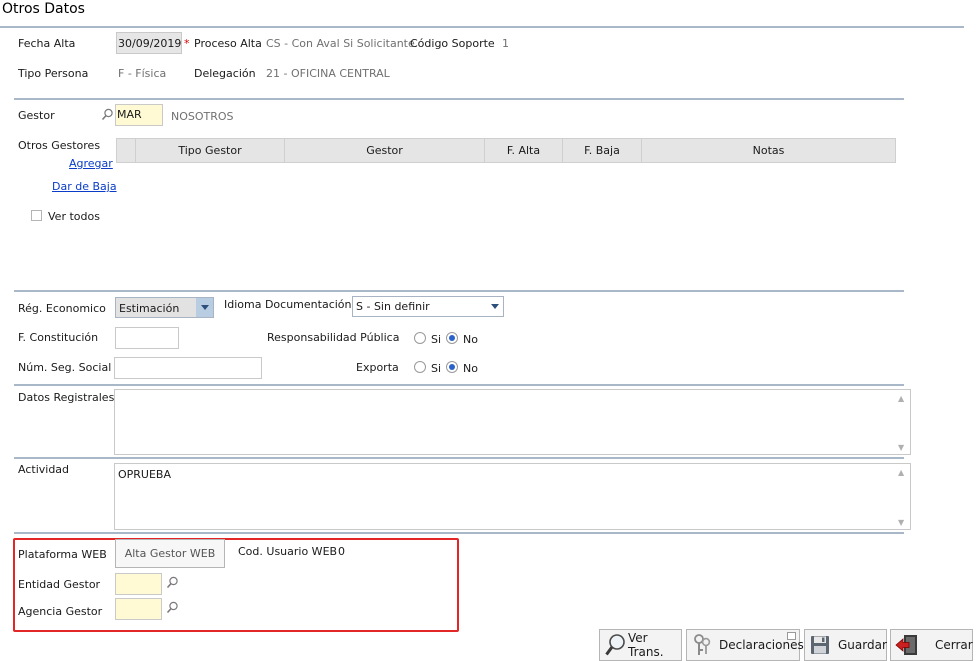  Describe the element at coordinates (225, 73) in the screenshot. I see `delegacion-label: Delegación` at that location.